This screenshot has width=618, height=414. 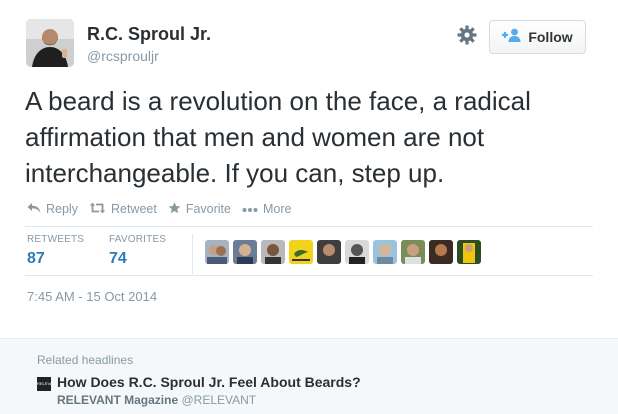 I want to click on more-label: More, so click(x=277, y=209).